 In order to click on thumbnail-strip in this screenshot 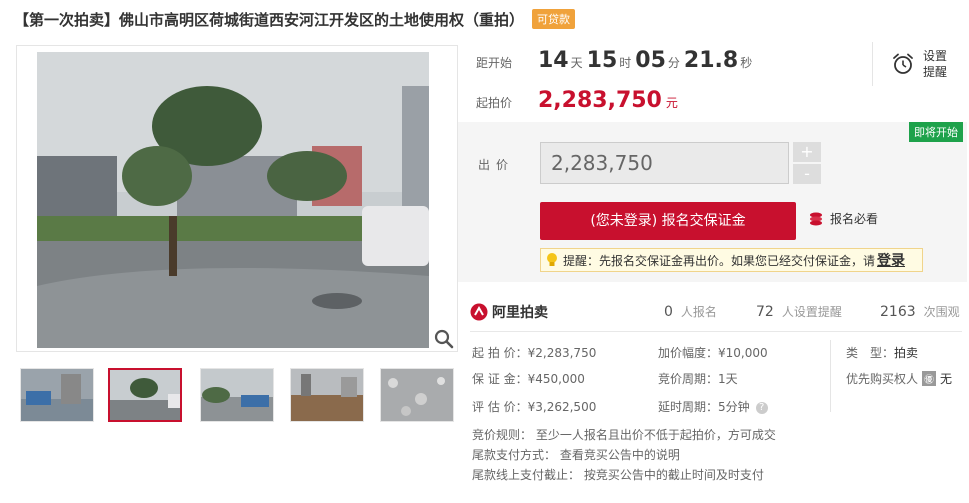, I will do `click(237, 398)`.